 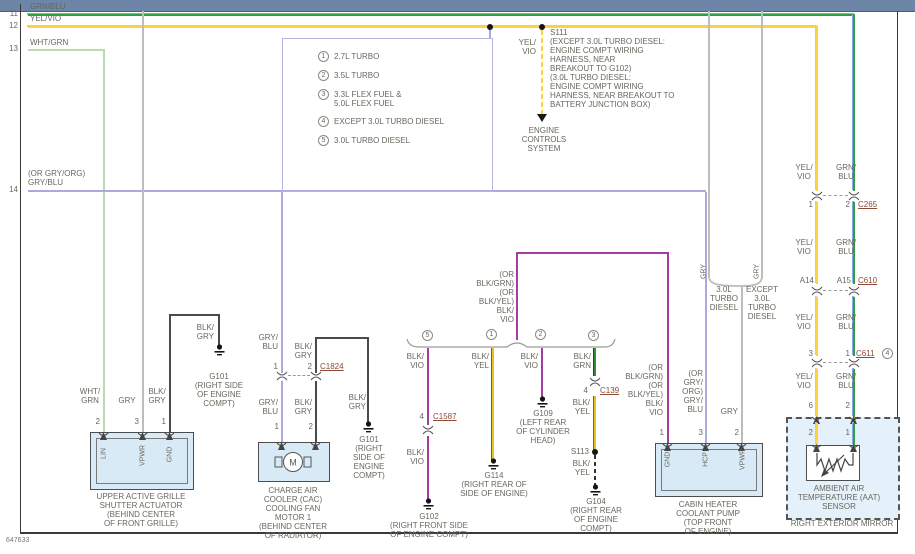 I want to click on doc-number: 647633, so click(x=18, y=540).